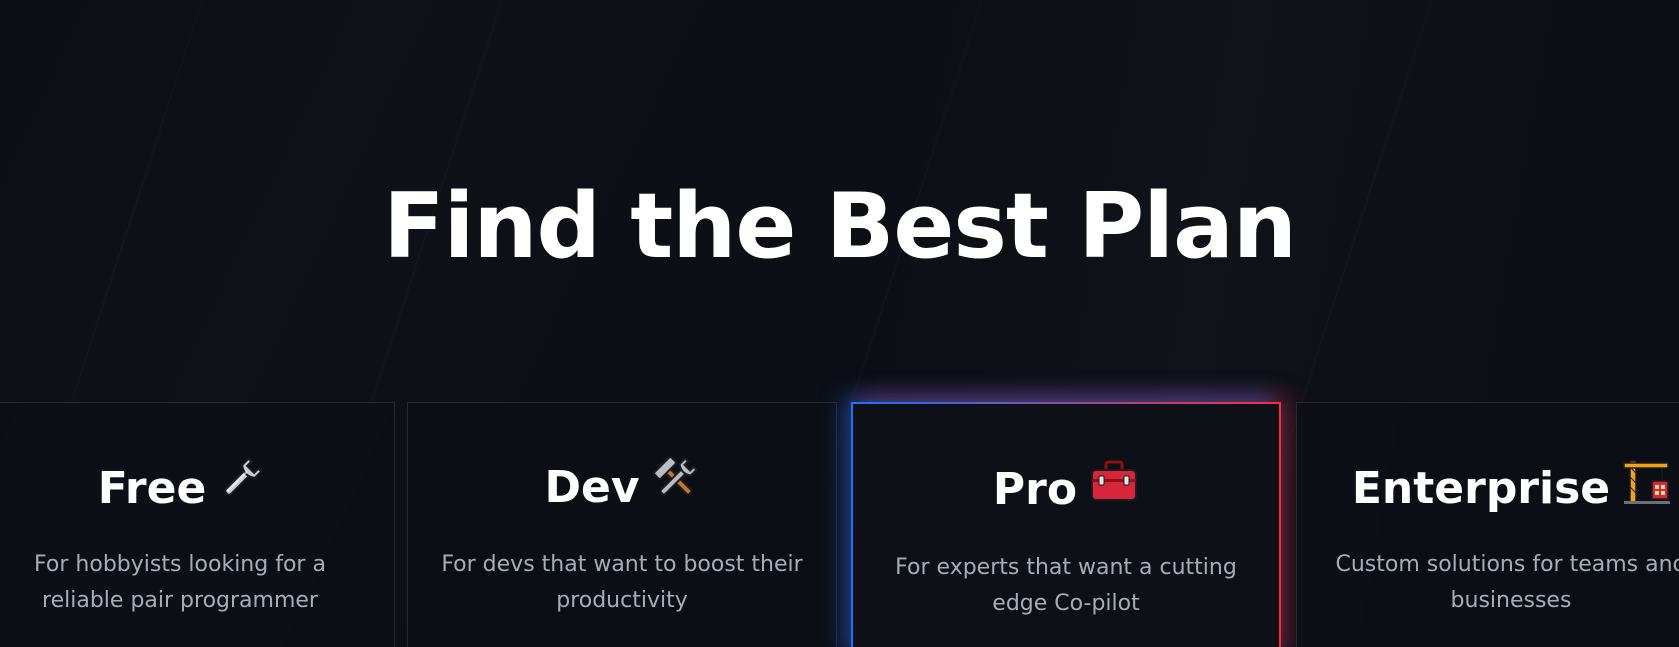 The image size is (1679, 647). I want to click on toolbox-icon, so click(1114, 488).